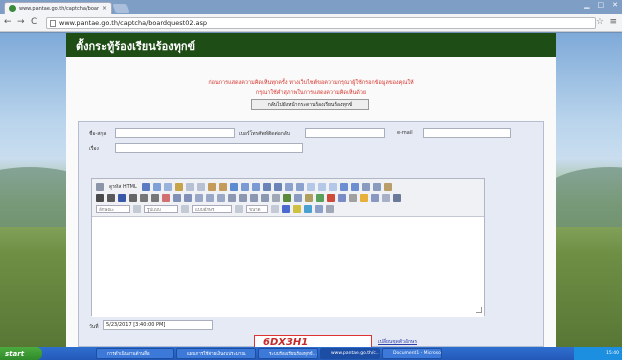 The width and height of the screenshot is (622, 360). I want to click on bookmark-star-icon: ☆, so click(600, 22).